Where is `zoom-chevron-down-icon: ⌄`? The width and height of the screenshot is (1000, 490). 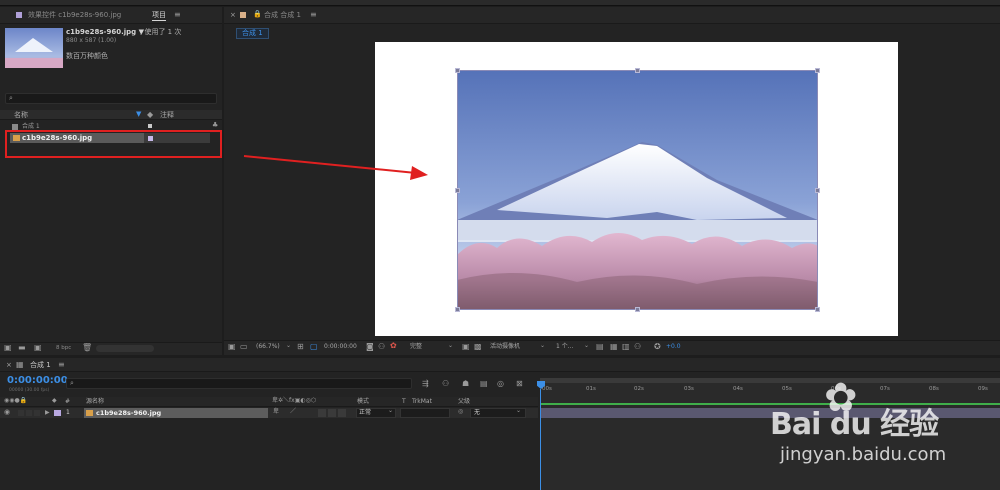
zoom-chevron-down-icon: ⌄ is located at coordinates (288, 346).